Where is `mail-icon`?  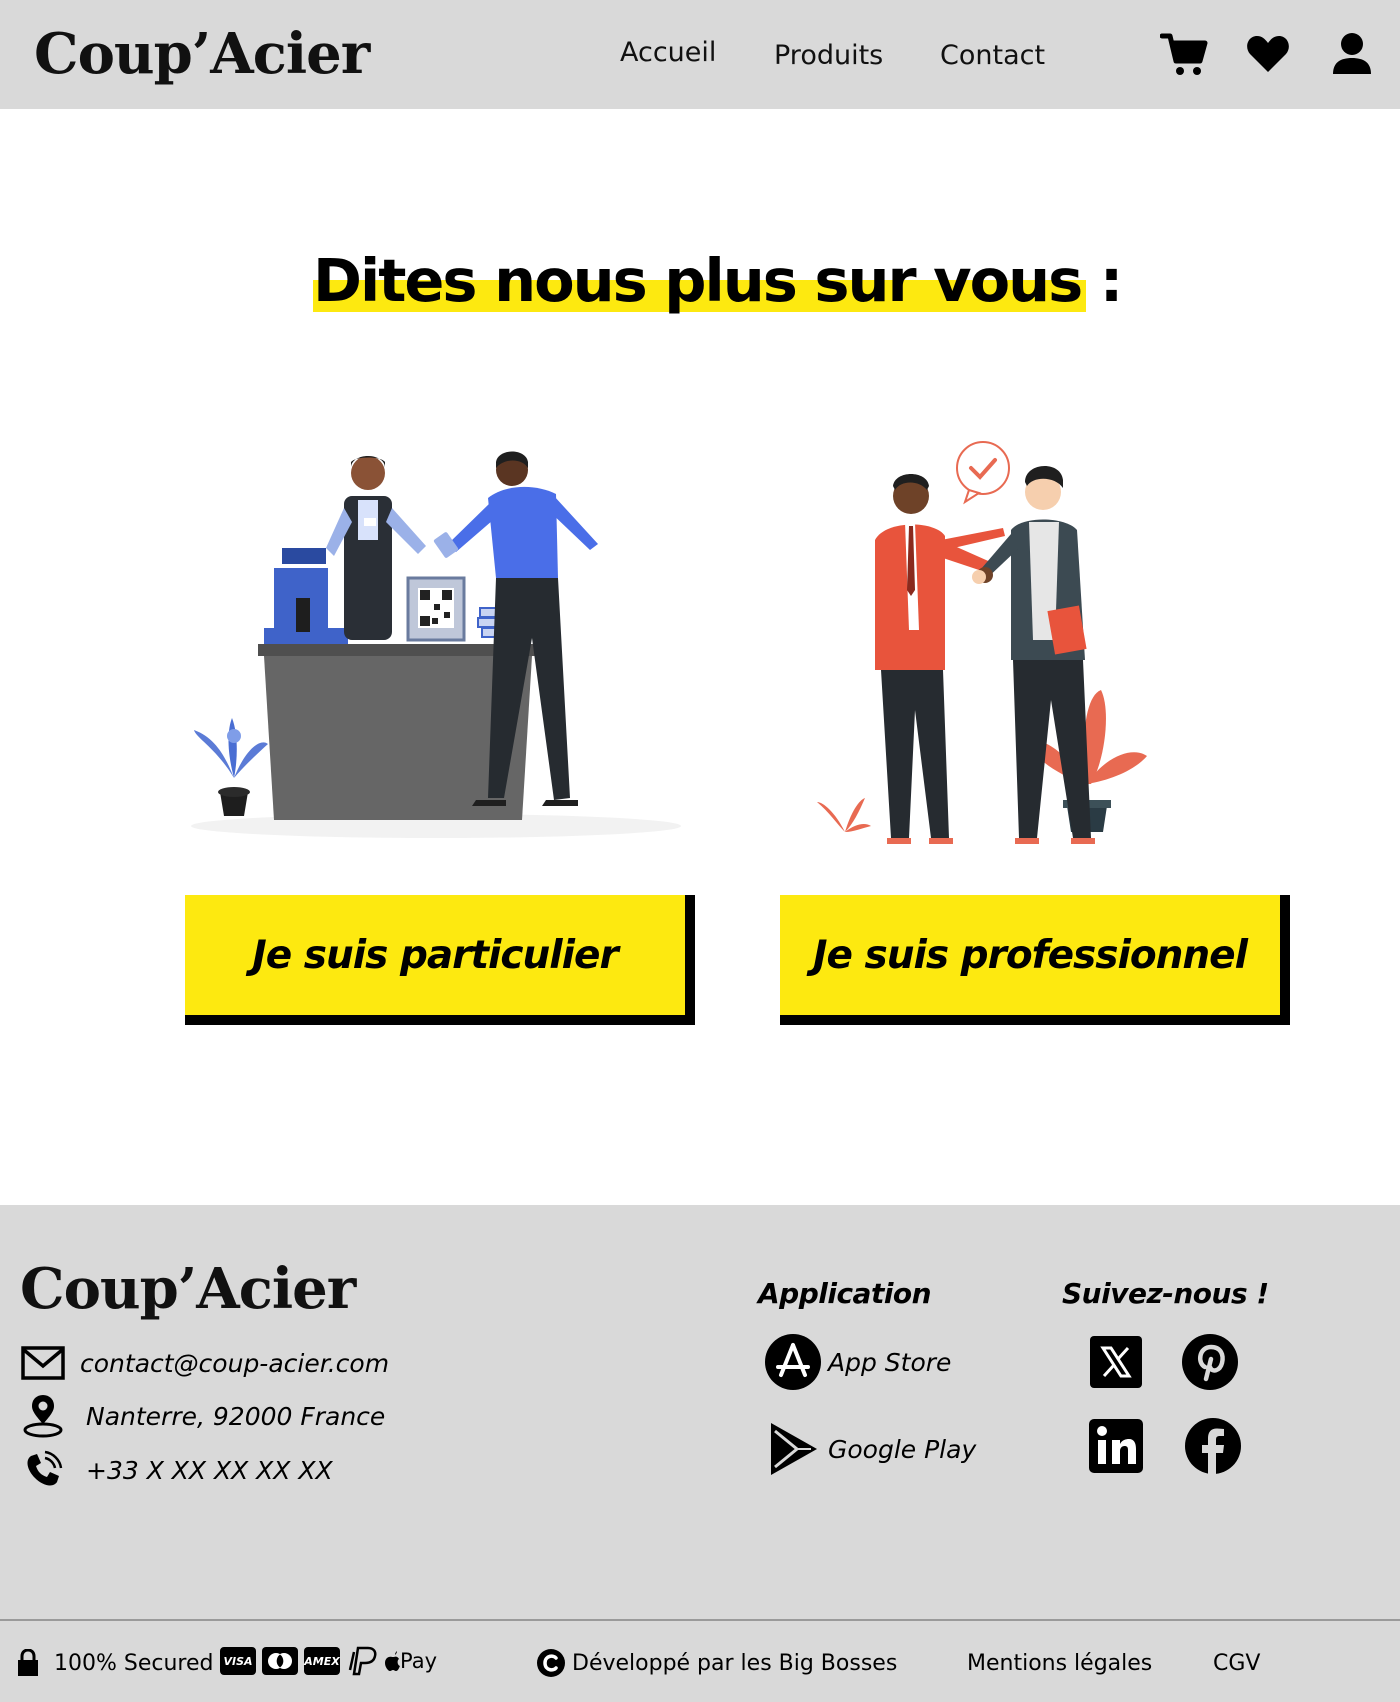
mail-icon is located at coordinates (43, 1363).